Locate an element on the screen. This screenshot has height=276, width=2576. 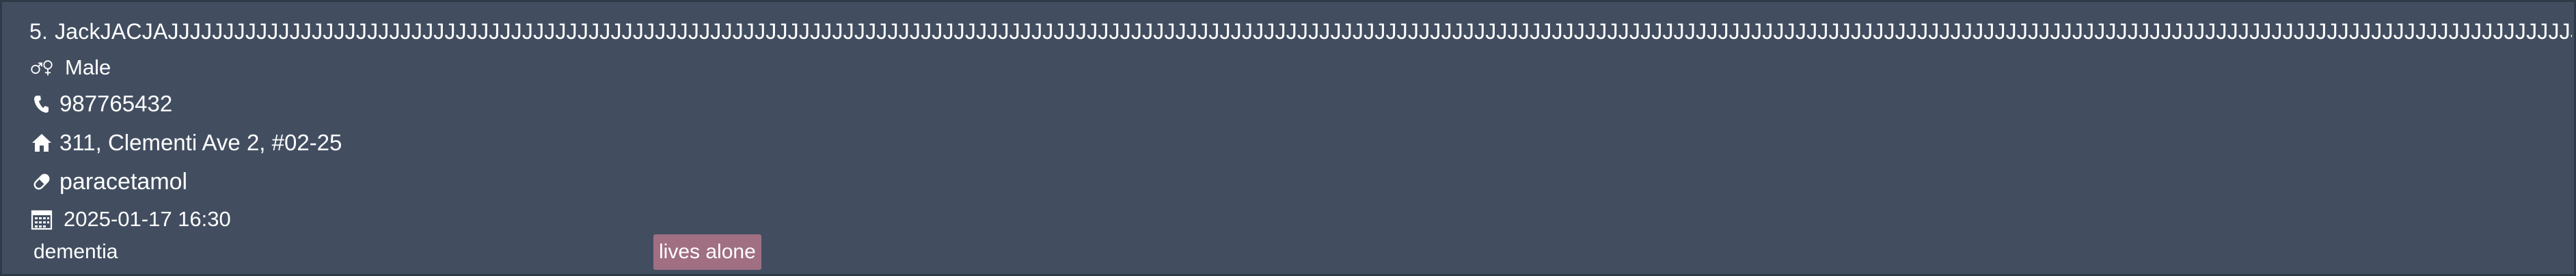
datetime-value: 2025-01-17 16:30 is located at coordinates (147, 219).